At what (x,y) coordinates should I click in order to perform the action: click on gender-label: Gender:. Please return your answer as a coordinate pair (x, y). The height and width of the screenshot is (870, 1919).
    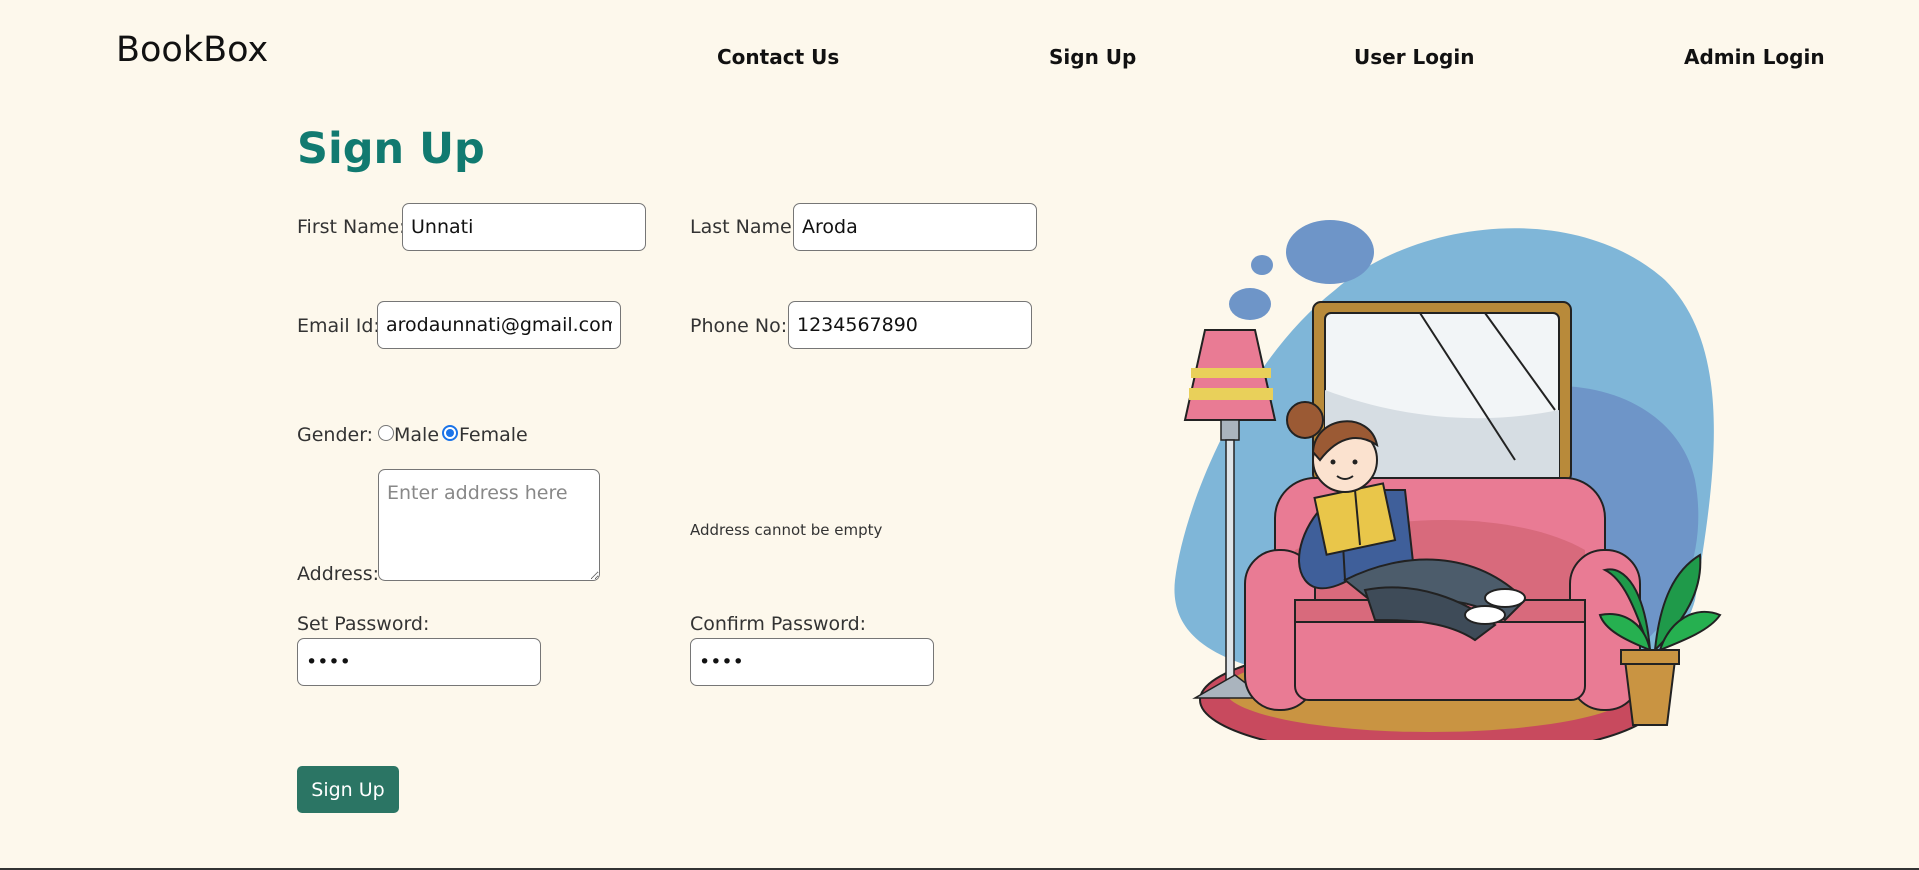
    Looking at the image, I should click on (335, 435).